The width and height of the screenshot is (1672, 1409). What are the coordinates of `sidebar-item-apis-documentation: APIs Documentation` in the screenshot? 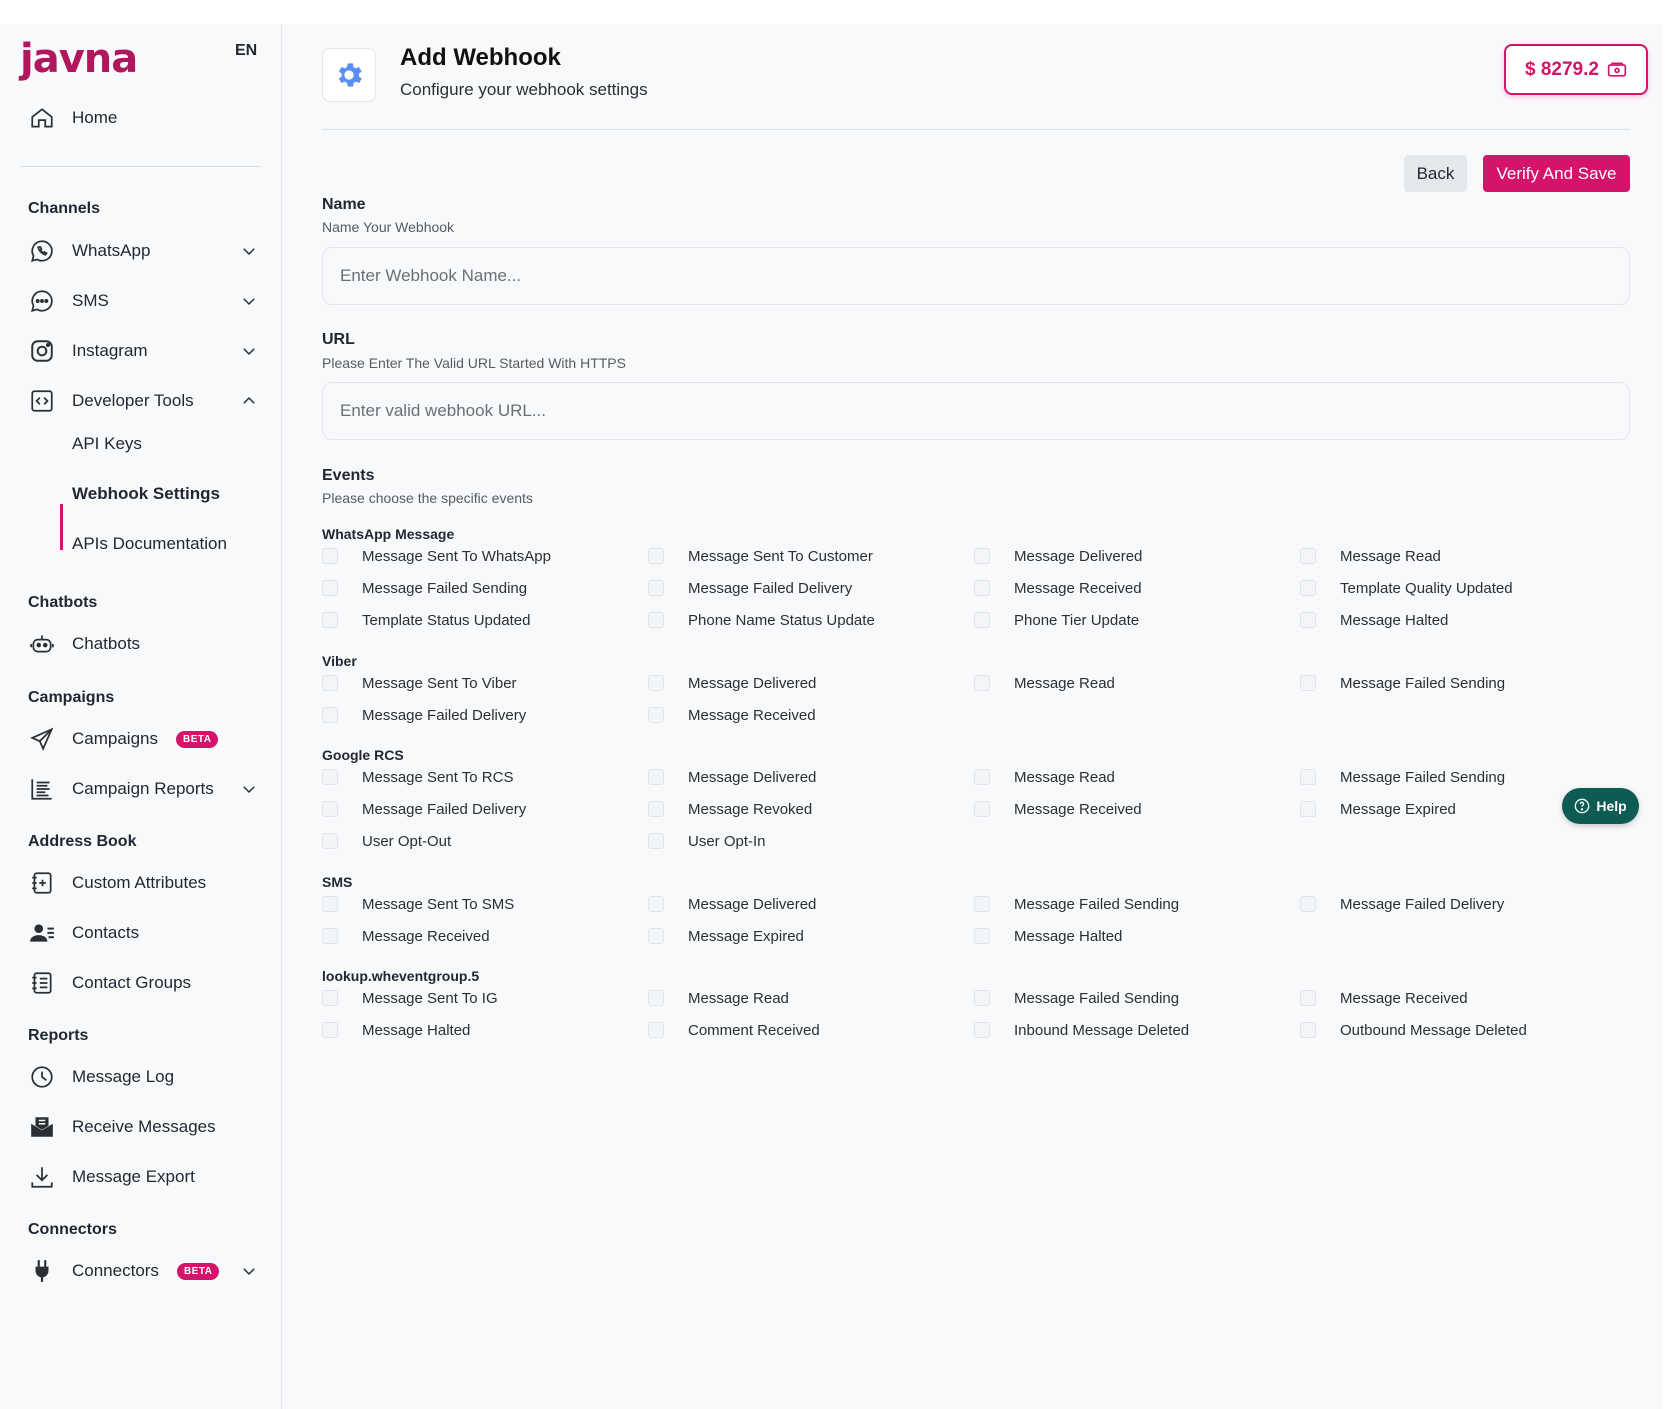 It's located at (149, 544).